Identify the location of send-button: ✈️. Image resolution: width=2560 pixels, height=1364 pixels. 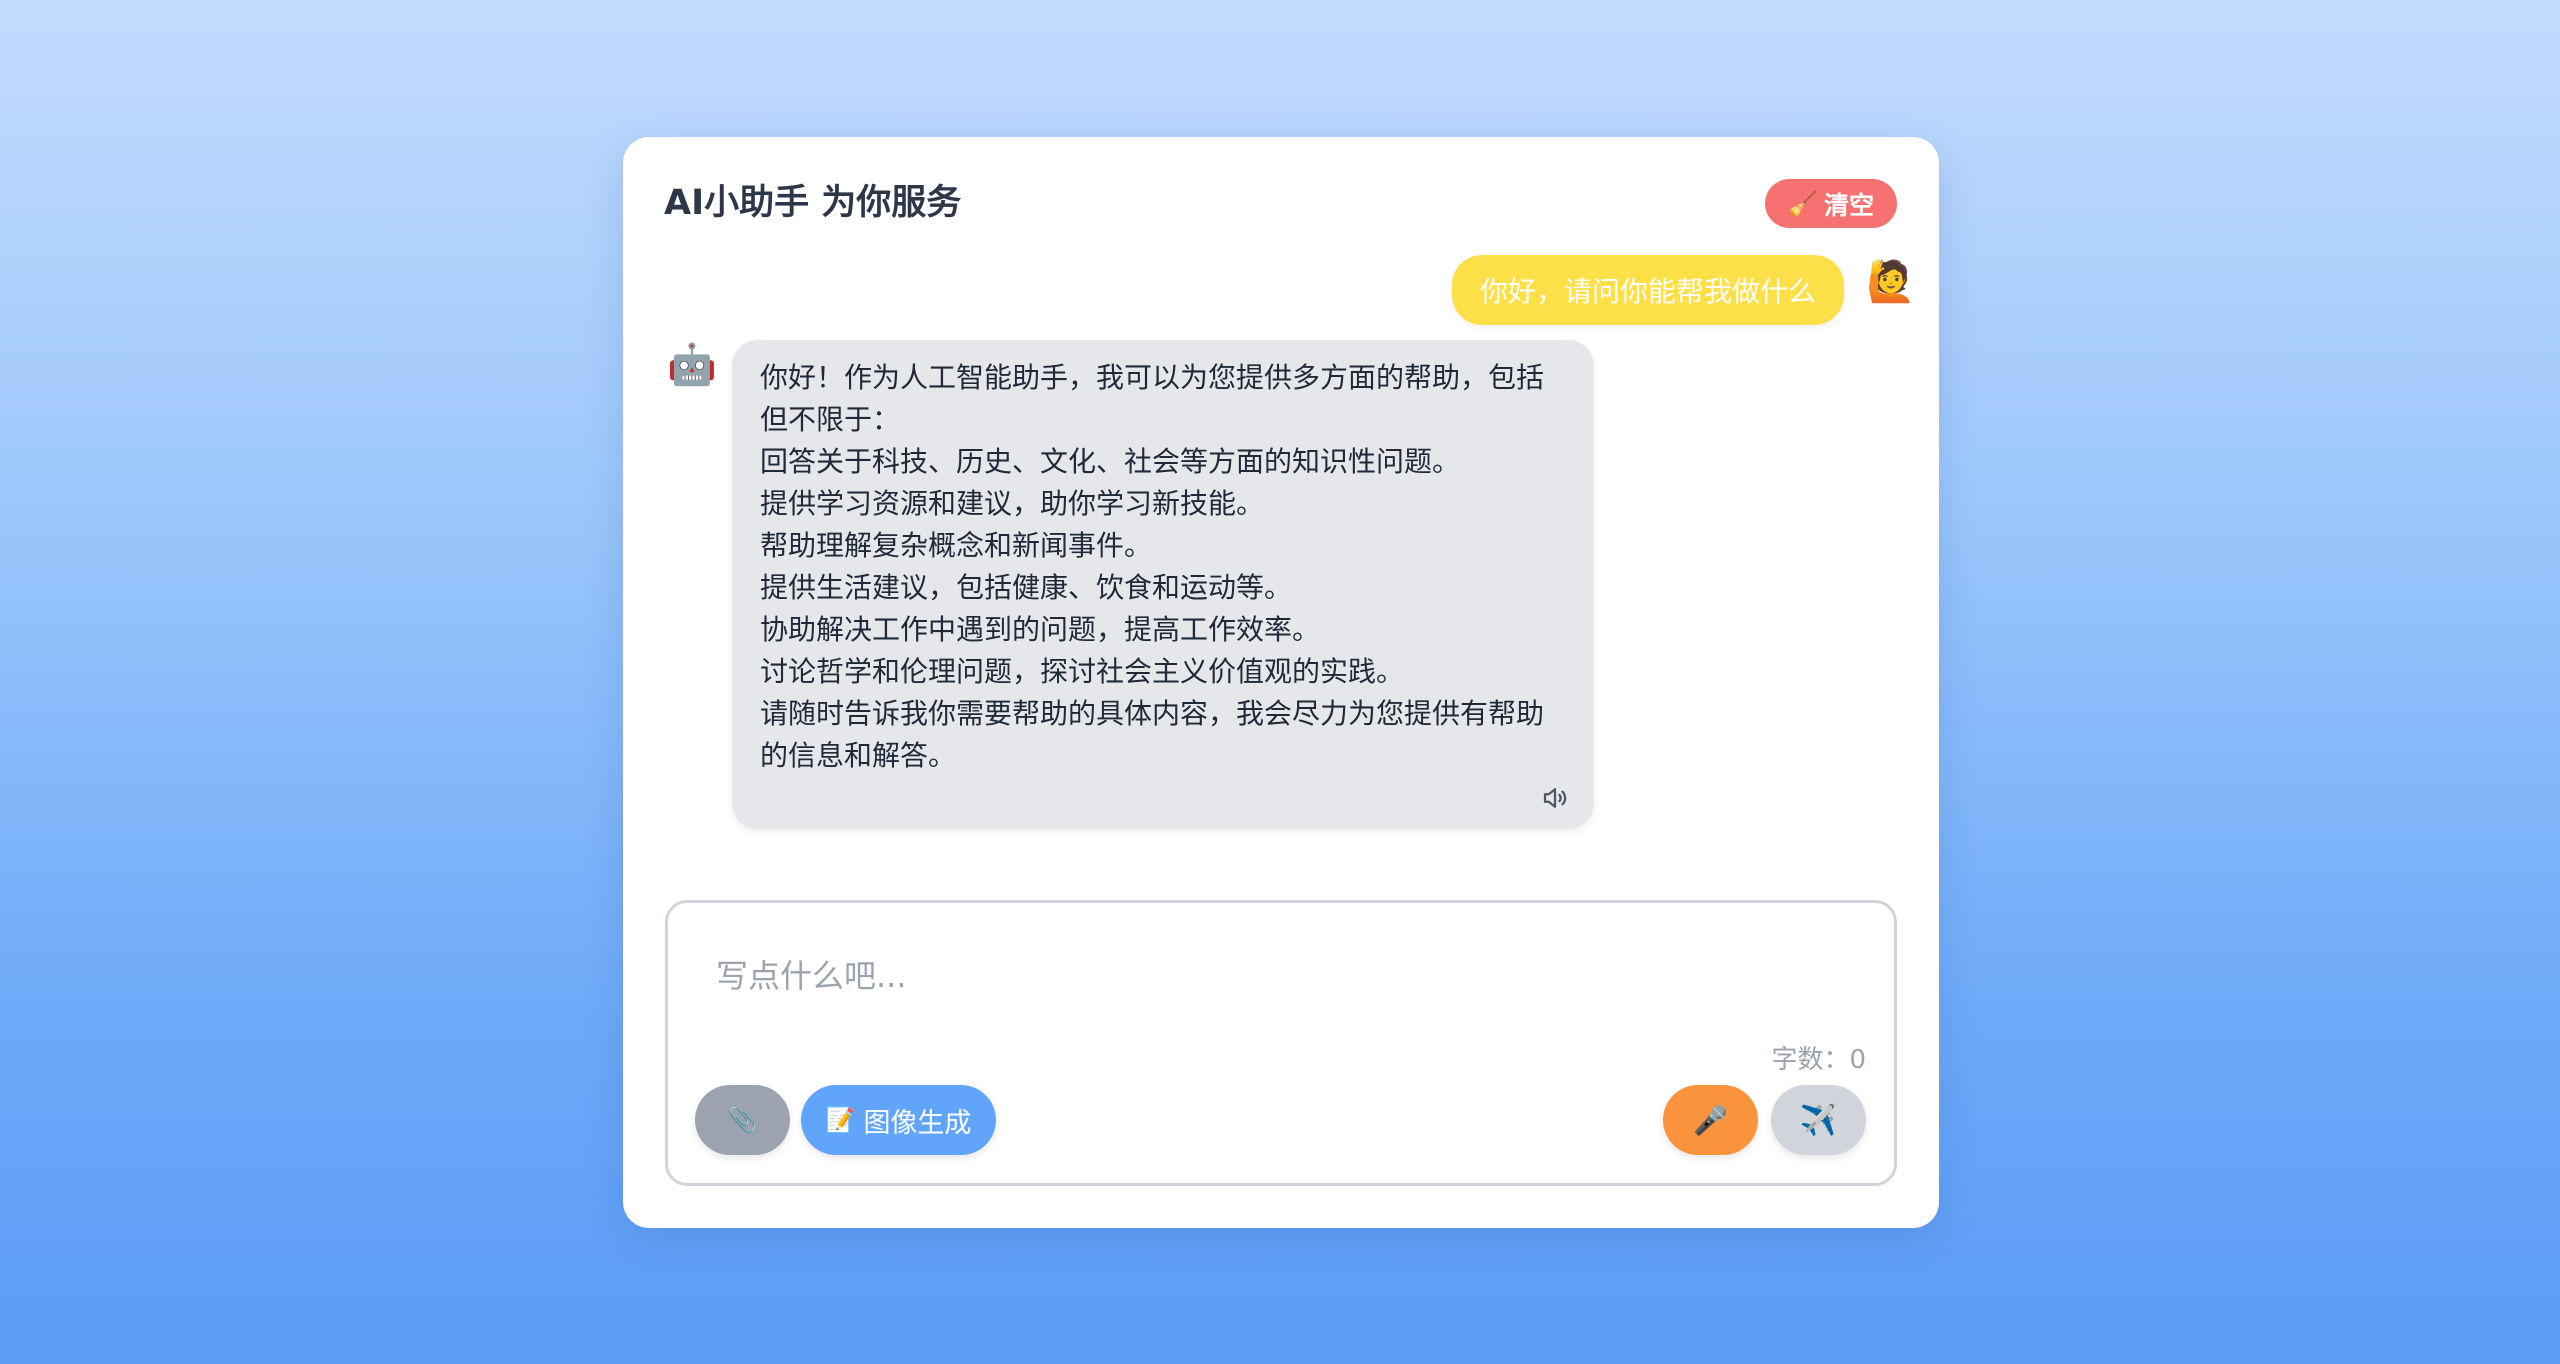
(1818, 1120).